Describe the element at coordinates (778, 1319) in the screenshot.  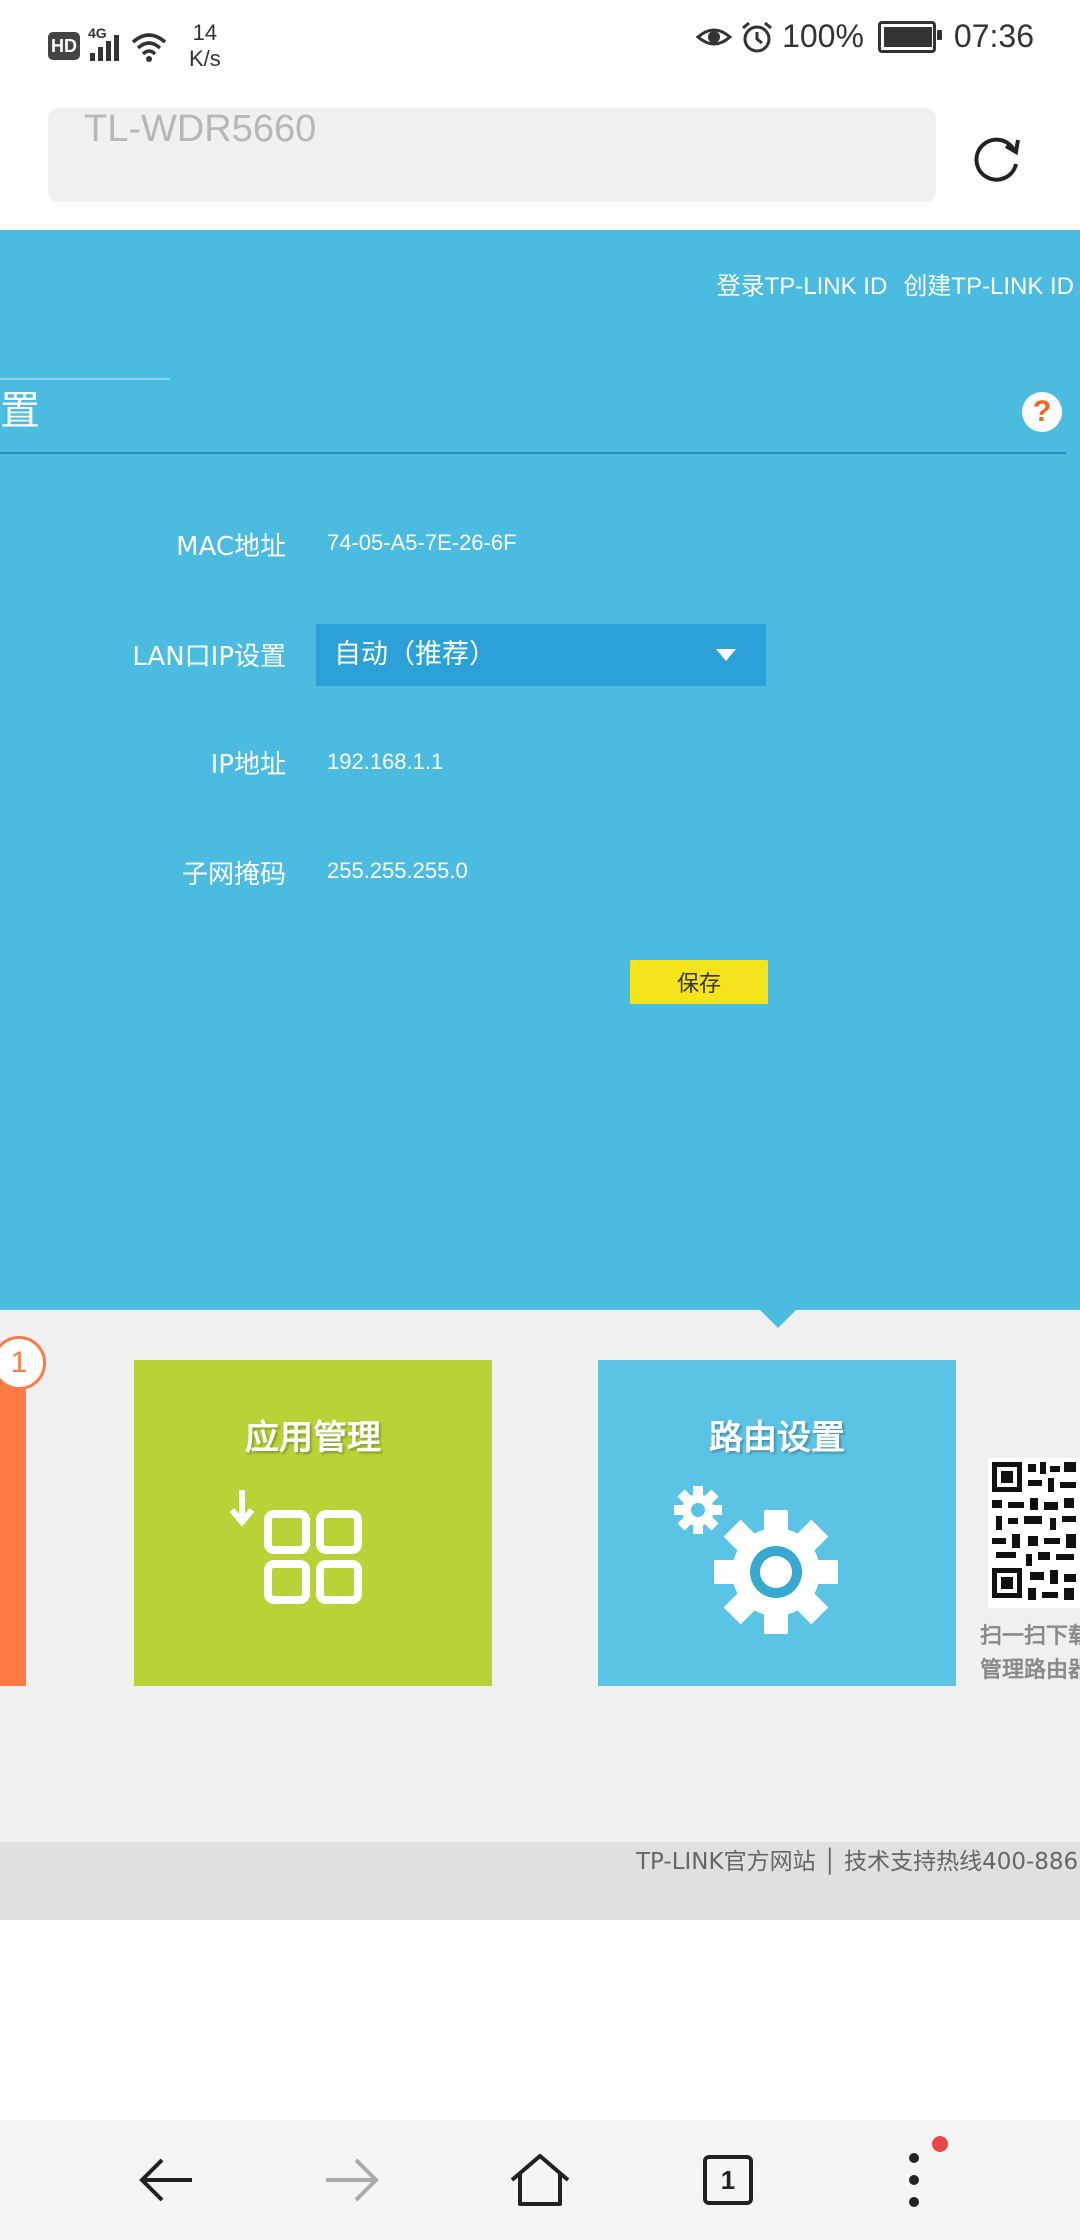
I see `panel-pointer` at that location.